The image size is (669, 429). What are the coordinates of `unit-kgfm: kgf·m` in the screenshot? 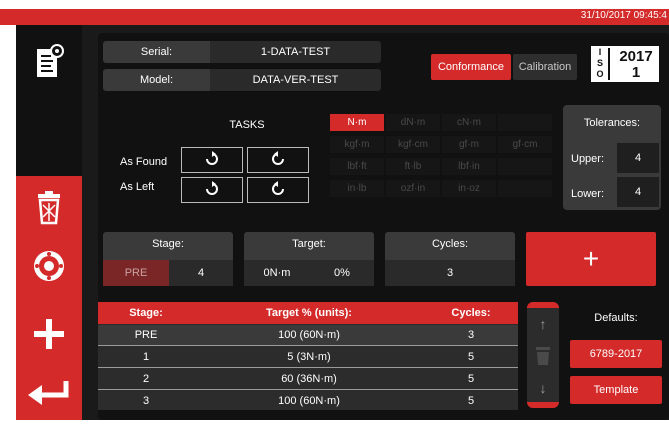 It's located at (357, 144).